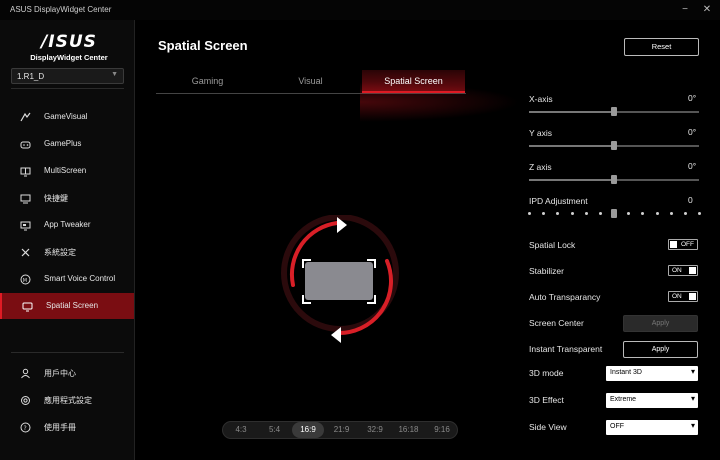 The height and width of the screenshot is (460, 720). What do you see at coordinates (442, 430) in the screenshot?
I see `aspect-ratio-option: 9:16` at bounding box center [442, 430].